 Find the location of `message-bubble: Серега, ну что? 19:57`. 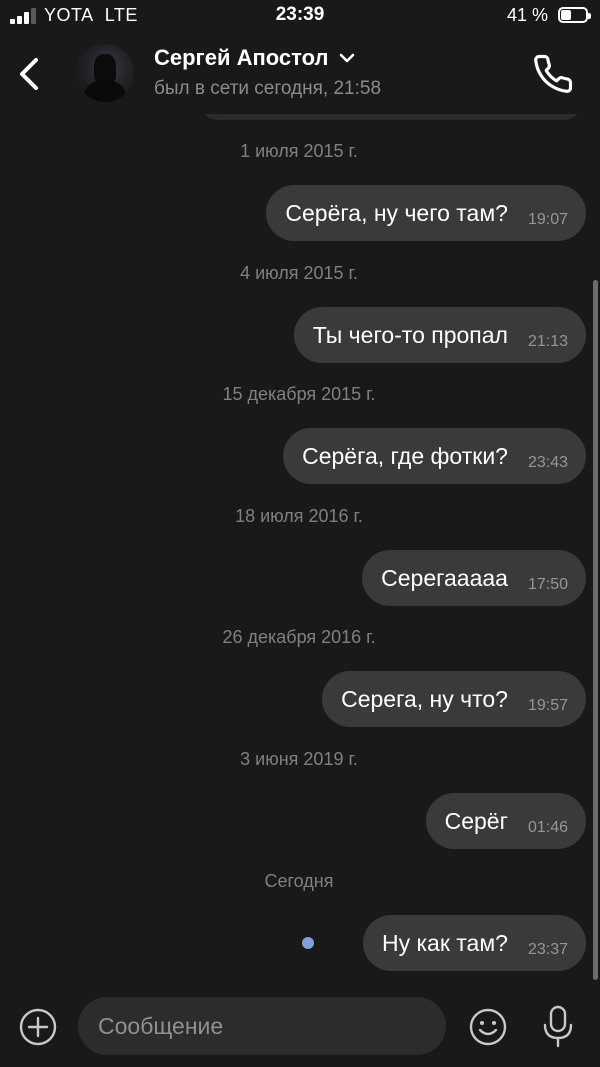

message-bubble: Серега, ну что? 19:57 is located at coordinates (454, 699).